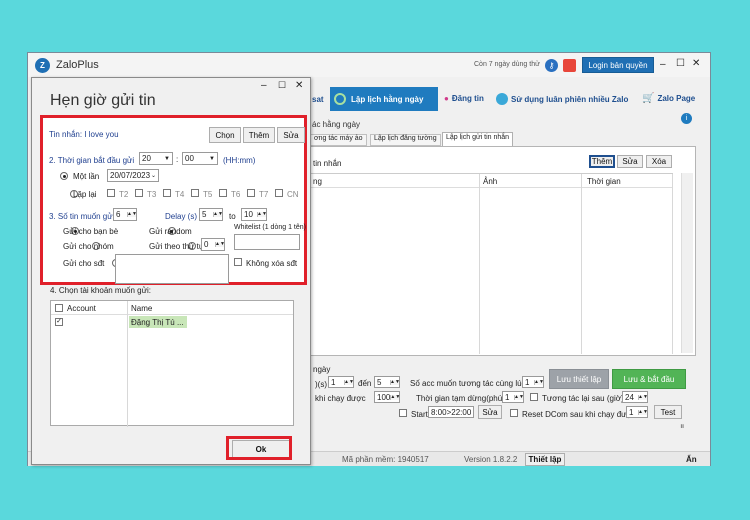 The height and width of the screenshot is (520, 750). What do you see at coordinates (181, 216) in the screenshot?
I see `delay-label: Delay (s)` at bounding box center [181, 216].